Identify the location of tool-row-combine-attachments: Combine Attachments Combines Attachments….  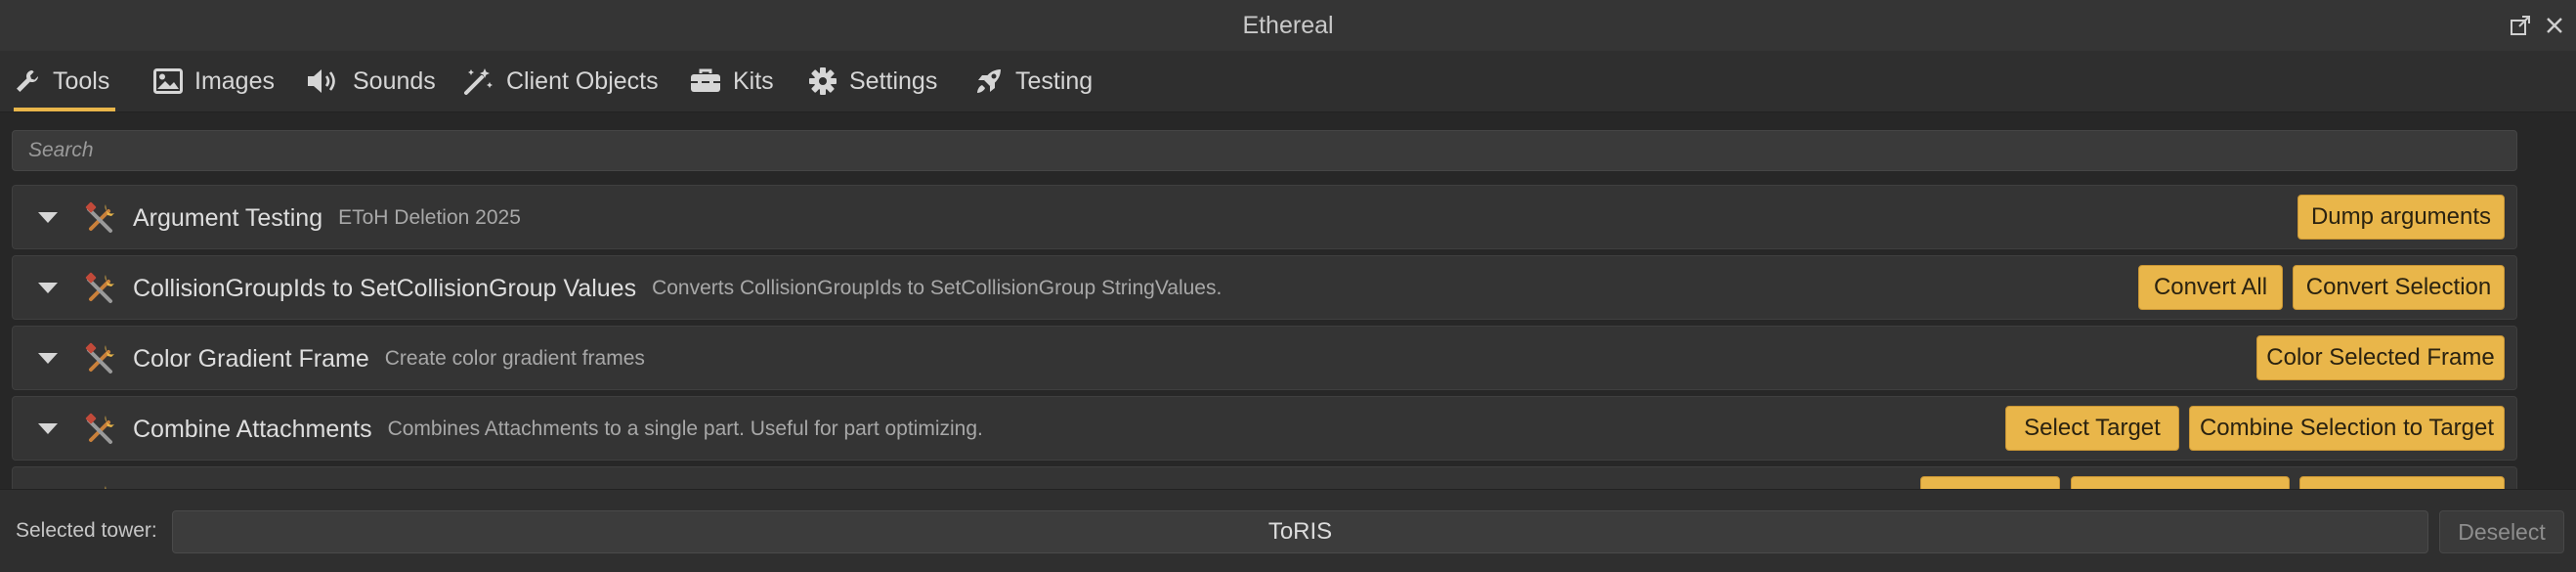
(1264, 428).